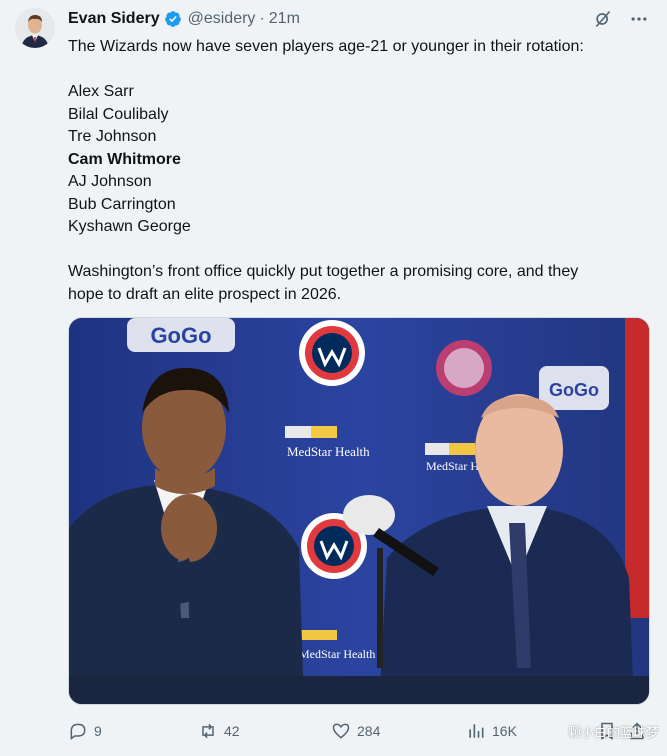  I want to click on player-name: Tre Johnson, so click(112, 136).